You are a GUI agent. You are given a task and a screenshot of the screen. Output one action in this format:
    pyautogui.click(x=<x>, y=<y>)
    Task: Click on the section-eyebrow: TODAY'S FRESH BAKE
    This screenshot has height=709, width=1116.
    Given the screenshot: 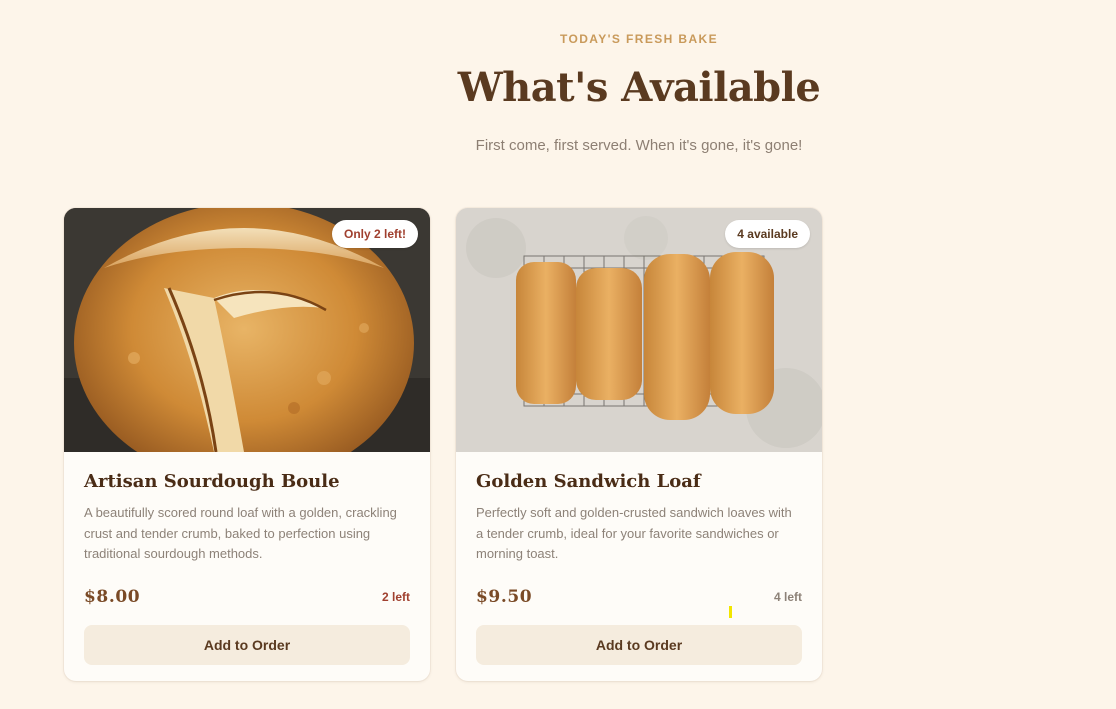 What is the action you would take?
    pyautogui.click(x=639, y=39)
    